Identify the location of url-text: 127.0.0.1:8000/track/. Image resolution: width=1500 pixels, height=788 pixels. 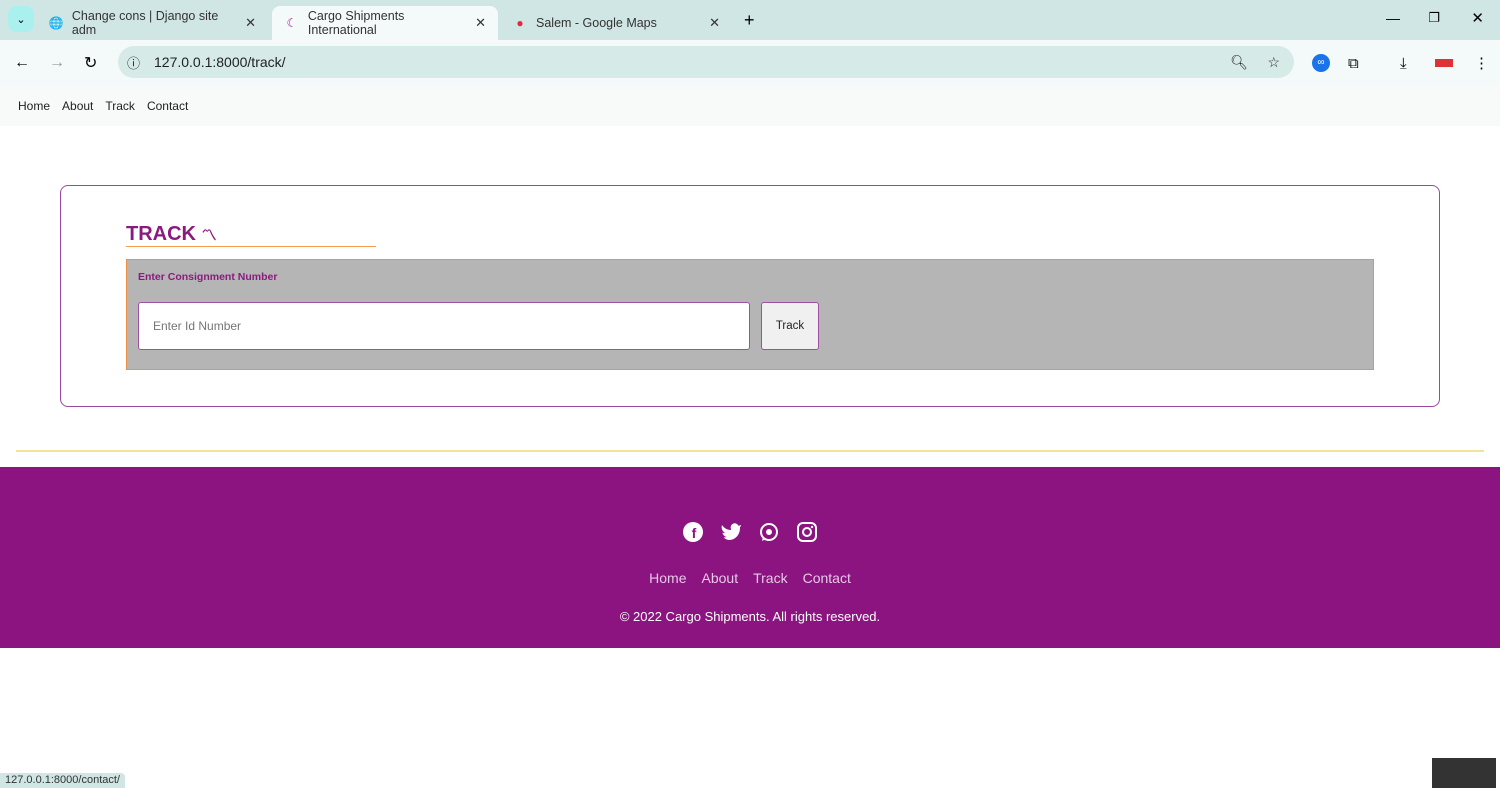
(220, 62).